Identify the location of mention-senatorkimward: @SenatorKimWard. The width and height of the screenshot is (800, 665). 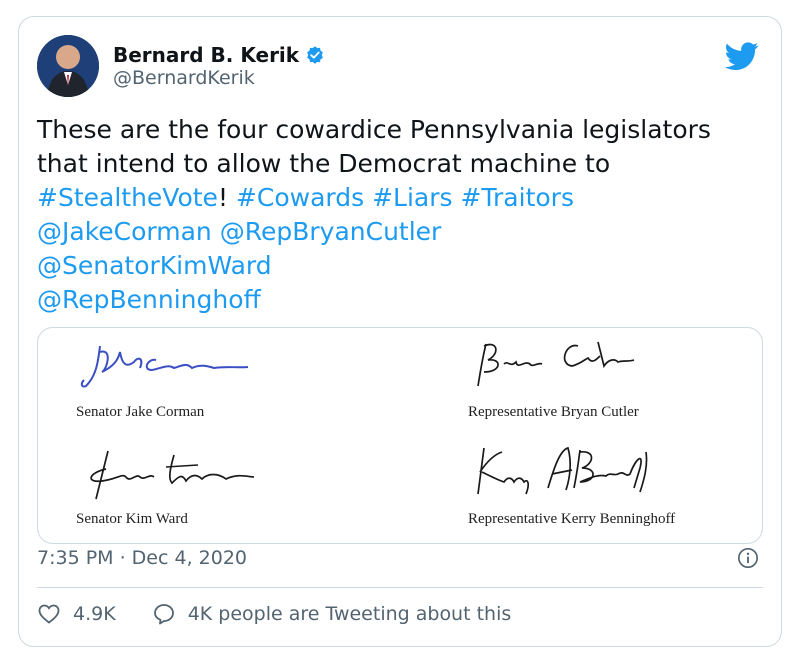
(154, 265).